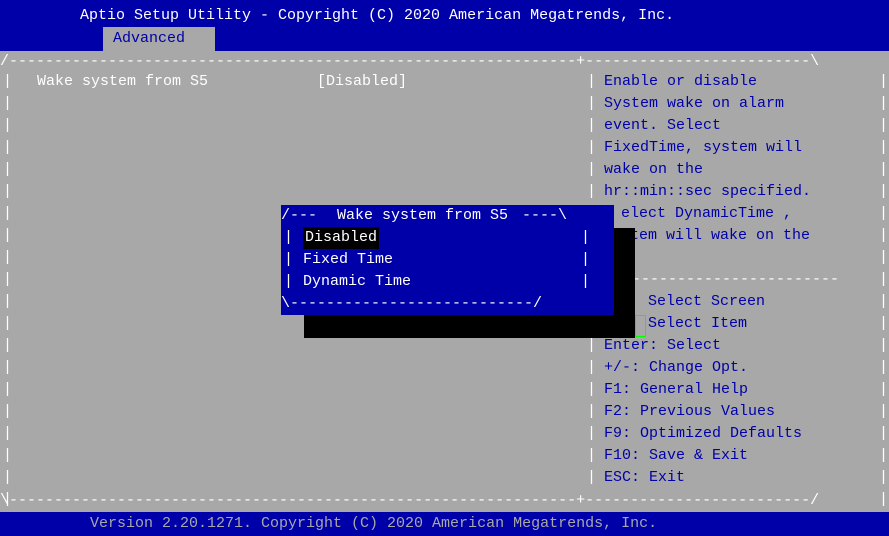 This screenshot has height=536, width=889. Describe the element at coordinates (663, 345) in the screenshot. I see `key-help-line: Enter: Select` at that location.